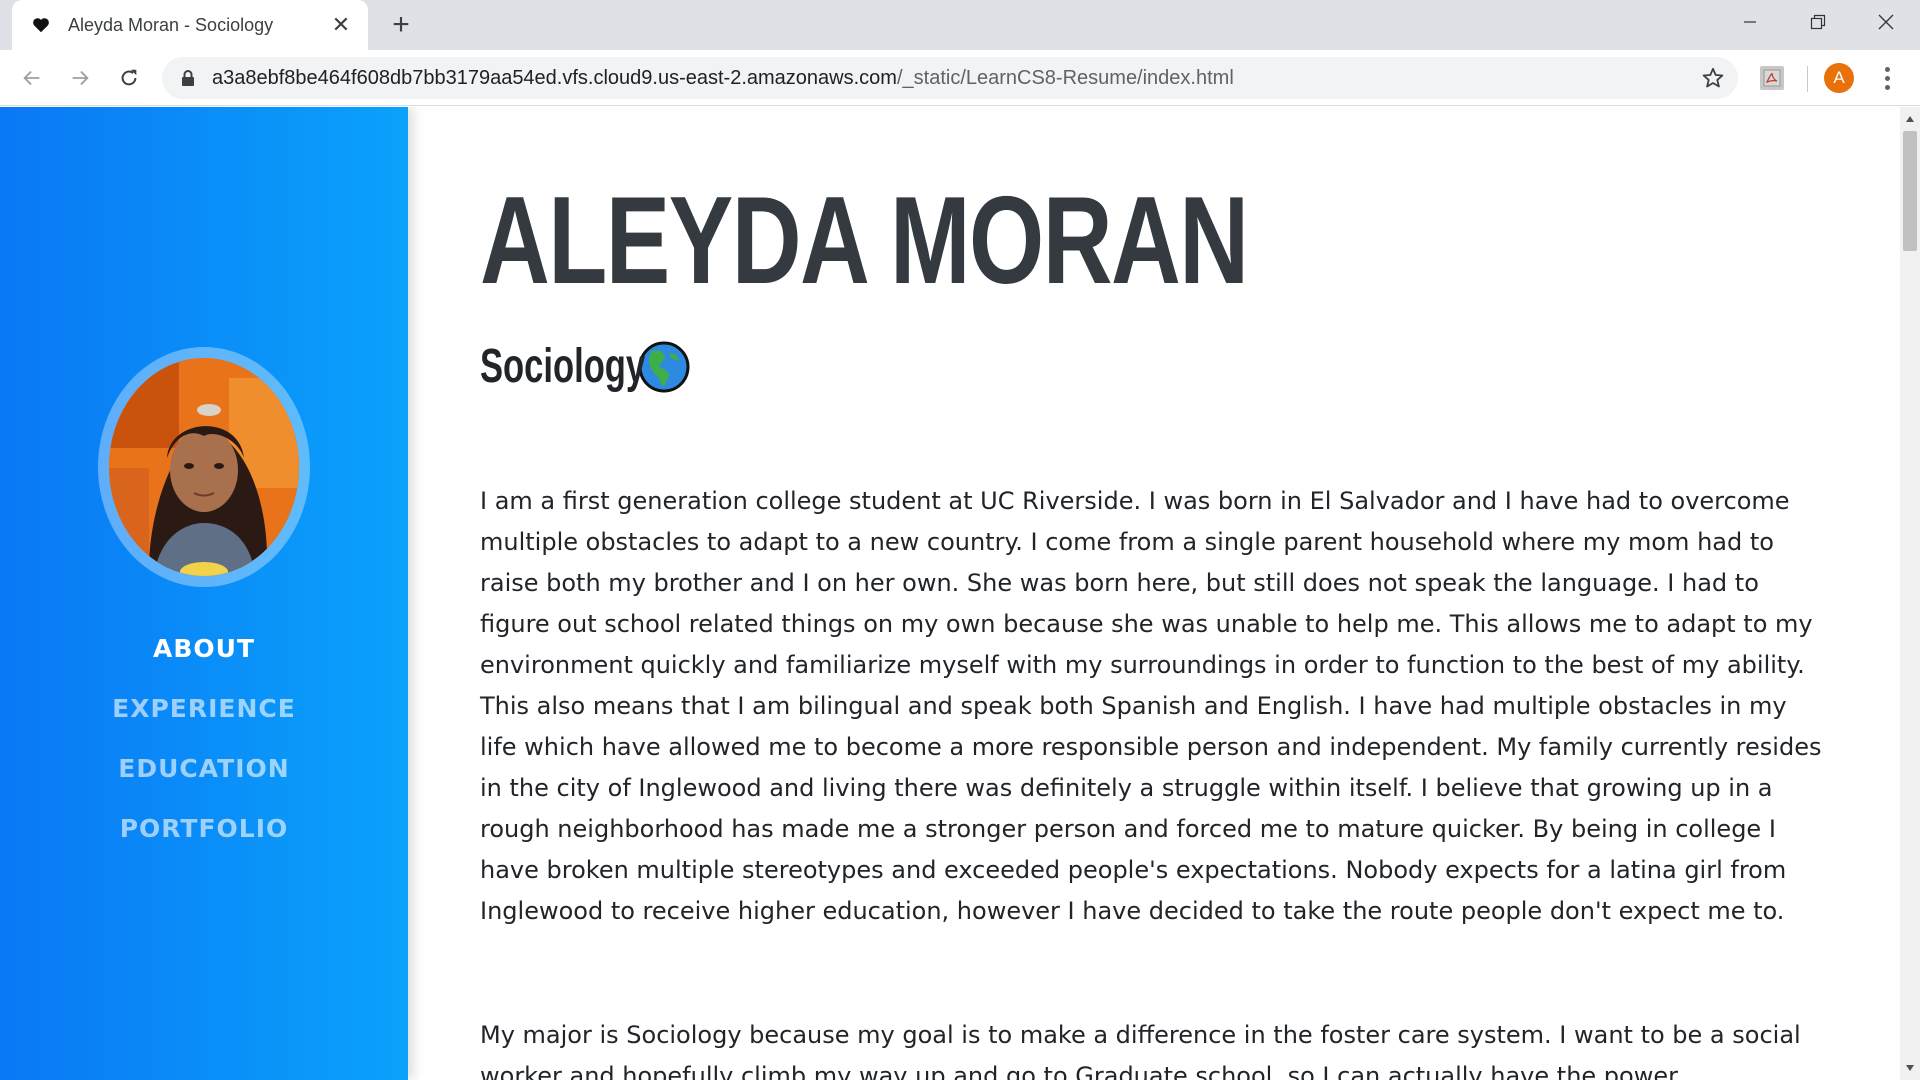 The width and height of the screenshot is (1920, 1080). I want to click on nav-item-education: EDUCATION, so click(204, 769).